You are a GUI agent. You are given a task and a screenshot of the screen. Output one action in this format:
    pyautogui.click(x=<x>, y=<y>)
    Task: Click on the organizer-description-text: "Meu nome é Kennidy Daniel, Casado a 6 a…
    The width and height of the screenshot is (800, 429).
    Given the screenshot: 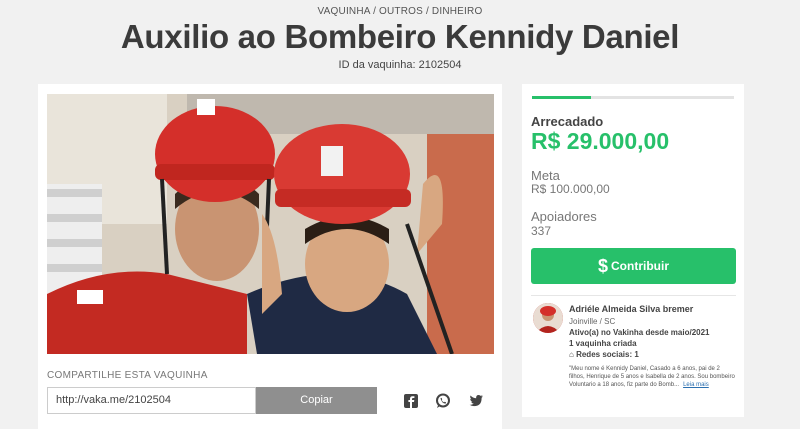 What is the action you would take?
    pyautogui.click(x=652, y=377)
    